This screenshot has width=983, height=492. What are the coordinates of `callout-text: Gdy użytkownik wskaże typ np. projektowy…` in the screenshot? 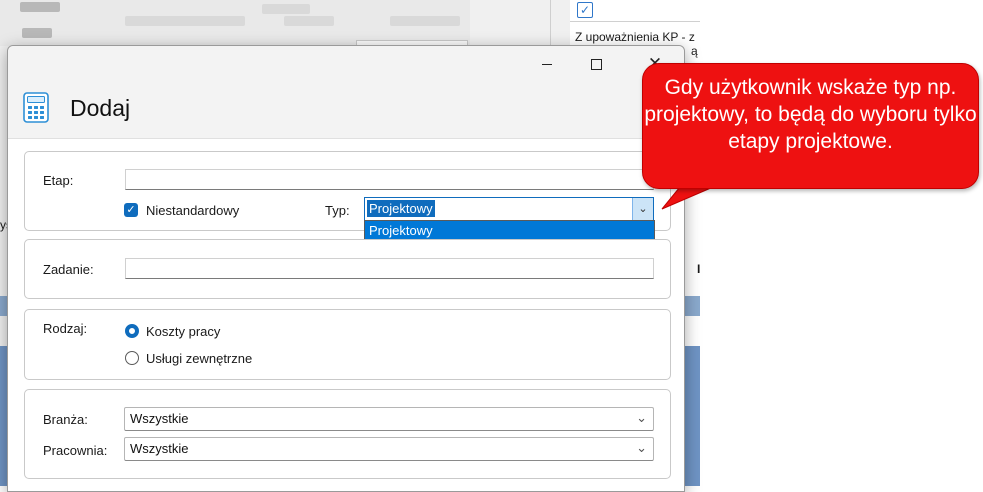 It's located at (810, 114).